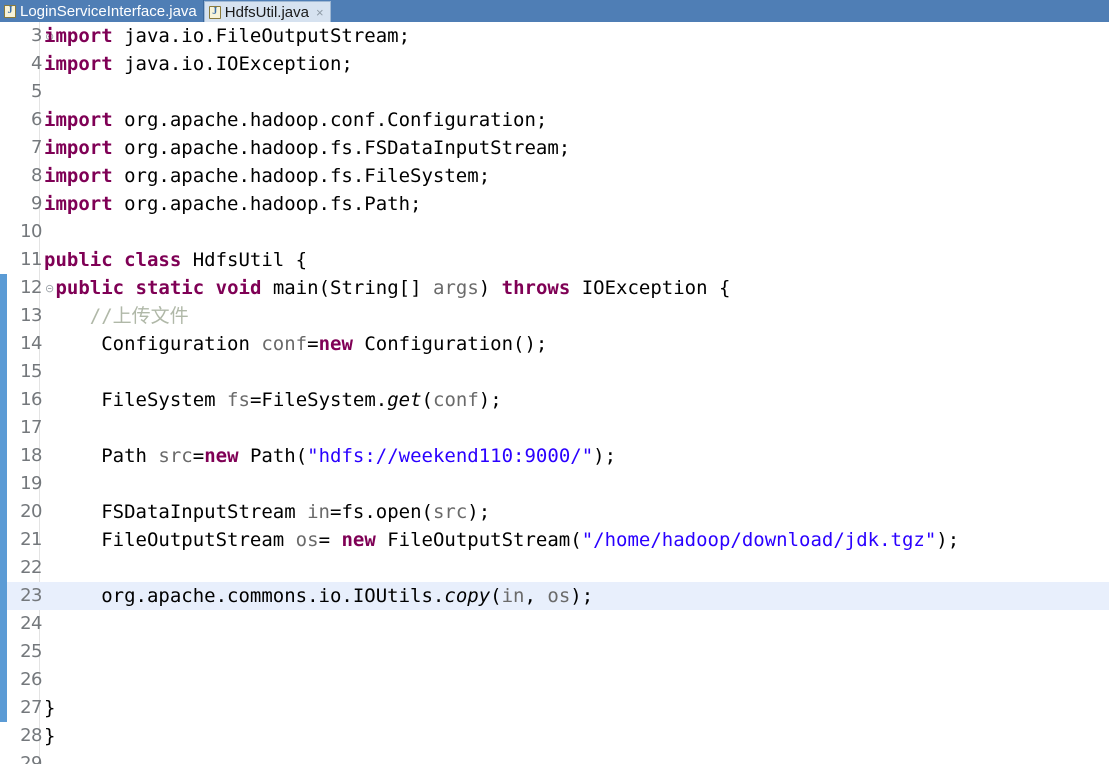 The width and height of the screenshot is (1109, 764). Describe the element at coordinates (554, 372) in the screenshot. I see `code-line: 15` at that location.